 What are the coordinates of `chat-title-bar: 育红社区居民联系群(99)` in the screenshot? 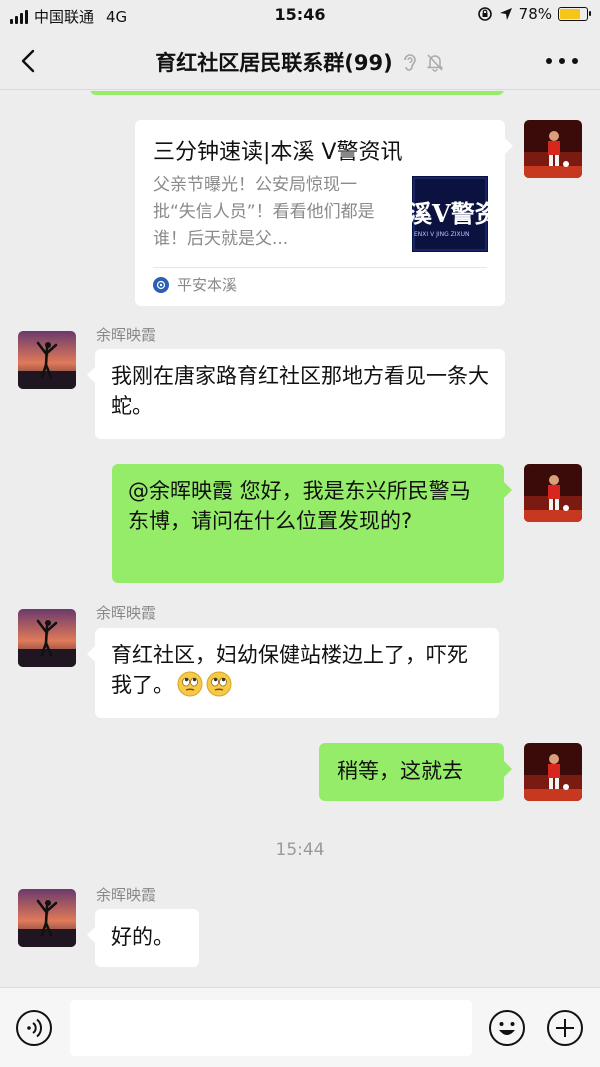 It's located at (300, 62).